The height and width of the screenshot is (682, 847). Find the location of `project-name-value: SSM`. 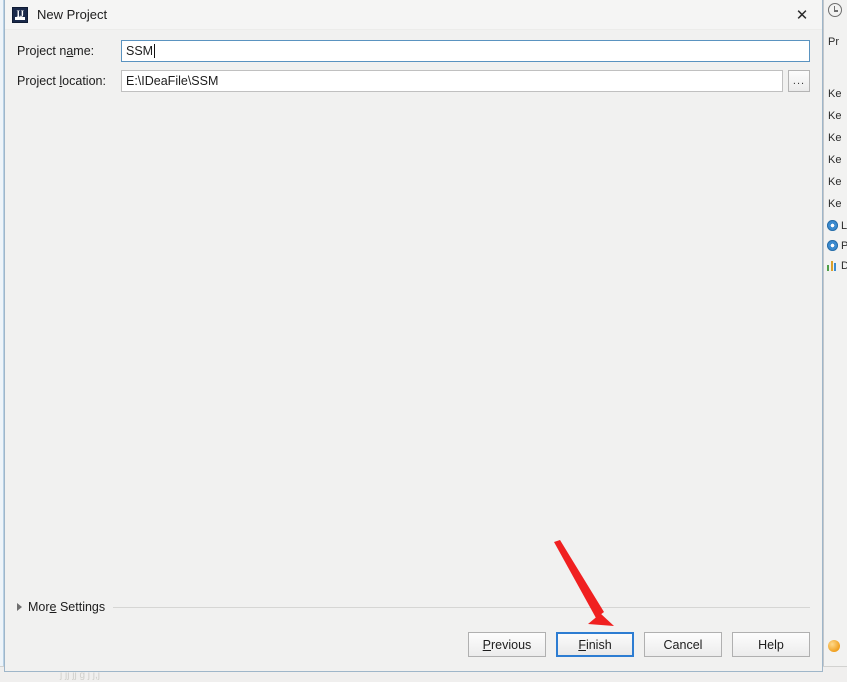

project-name-value: SSM is located at coordinates (140, 51).